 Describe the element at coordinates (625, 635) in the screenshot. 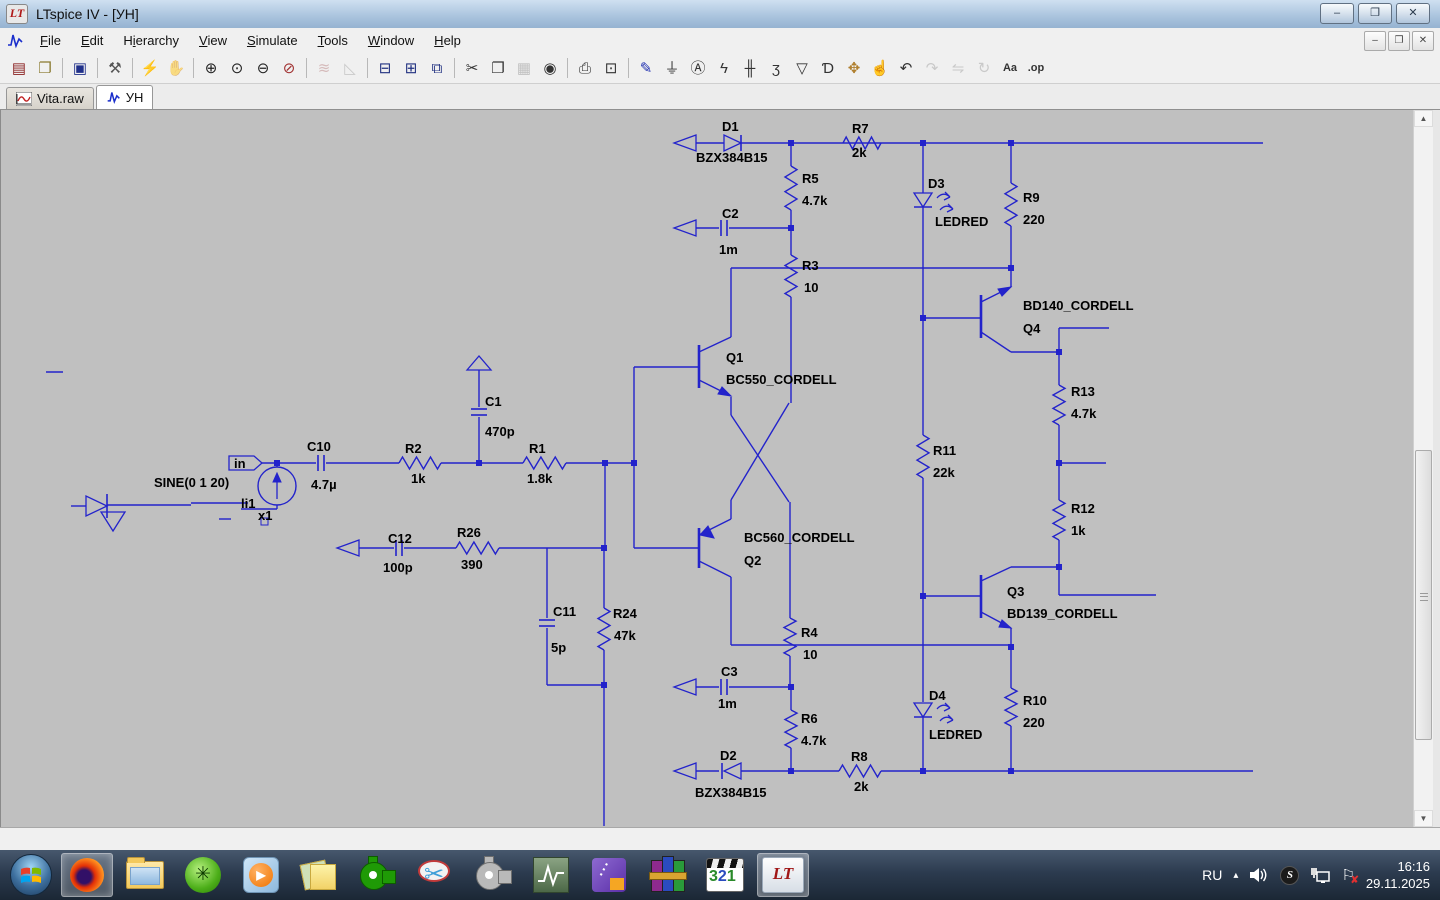

I see `schematic-label: 47k` at that location.